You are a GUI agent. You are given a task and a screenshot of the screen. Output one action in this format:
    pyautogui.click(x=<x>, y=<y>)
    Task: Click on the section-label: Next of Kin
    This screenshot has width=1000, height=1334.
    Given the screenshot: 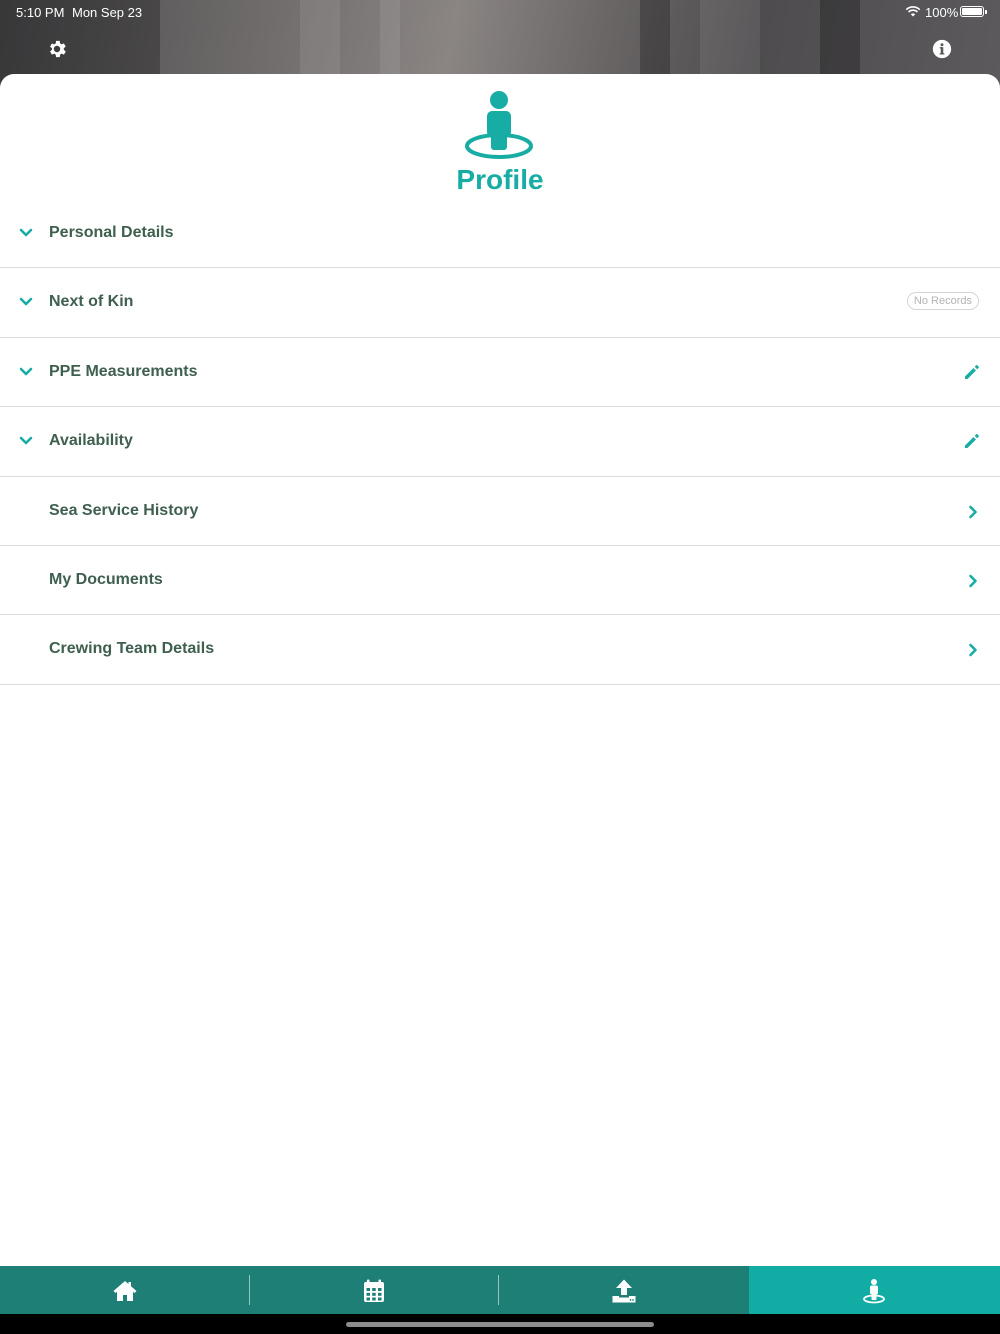 What is the action you would take?
    pyautogui.click(x=91, y=302)
    